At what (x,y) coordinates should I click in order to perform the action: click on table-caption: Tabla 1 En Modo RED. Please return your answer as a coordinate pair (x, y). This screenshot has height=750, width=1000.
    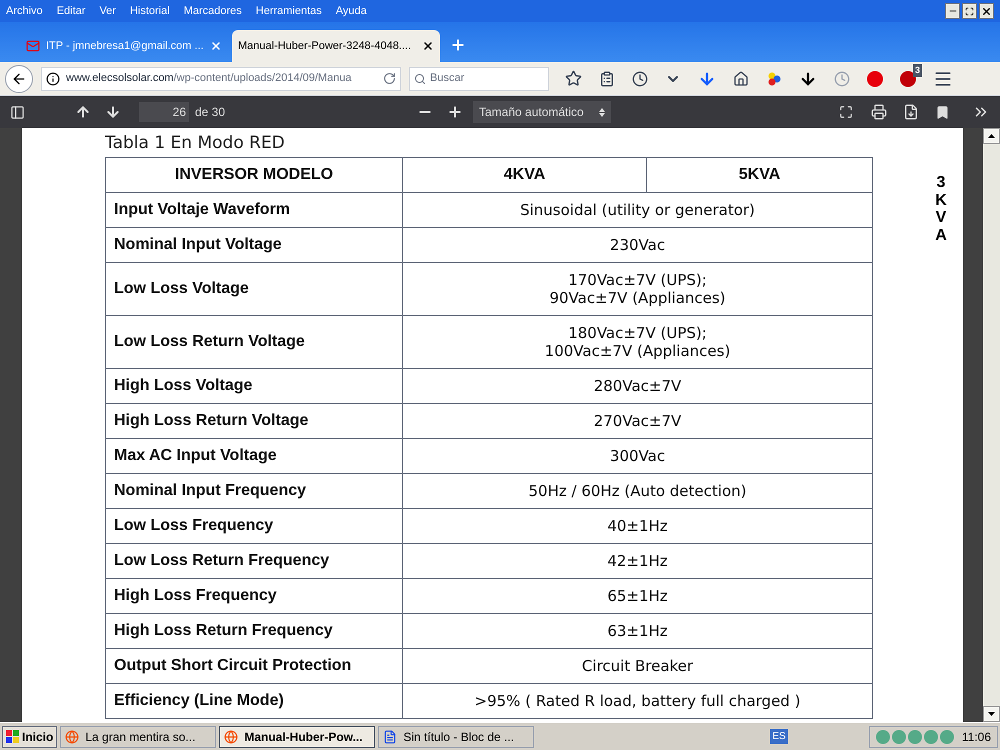
    Looking at the image, I should click on (195, 143).